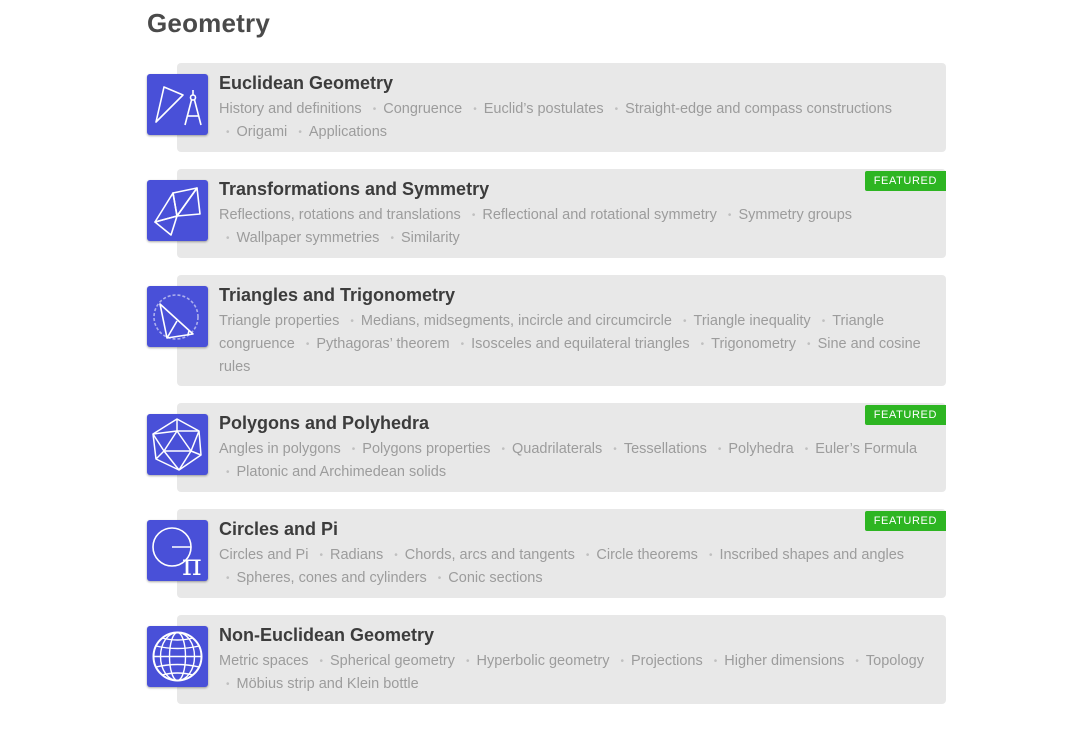  Describe the element at coordinates (299, 238) in the screenshot. I see `topic-link: Wallpaper symmetries` at that location.